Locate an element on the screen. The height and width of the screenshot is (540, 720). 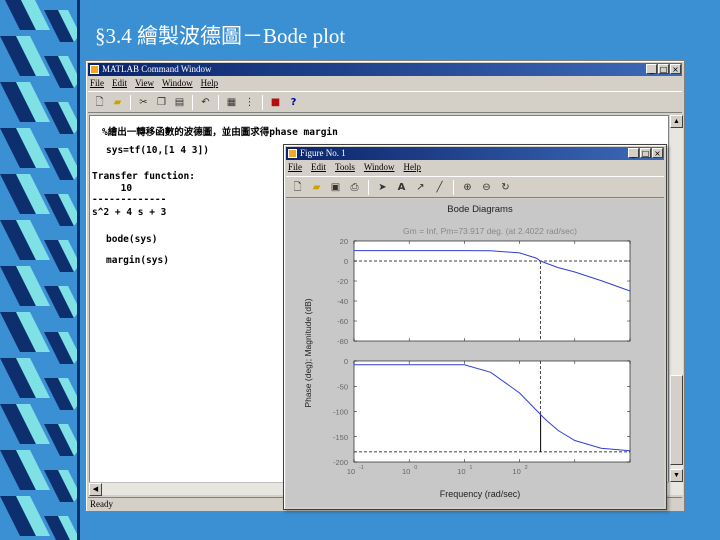
figure-window-titlebar: Figure No. 1 _ □ × is located at coordinates (475, 153).